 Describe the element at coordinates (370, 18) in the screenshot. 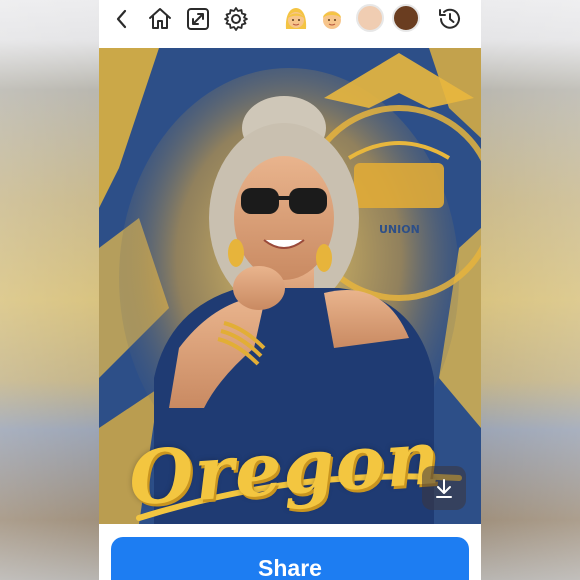

I see `skin-tone-light-swatch` at that location.